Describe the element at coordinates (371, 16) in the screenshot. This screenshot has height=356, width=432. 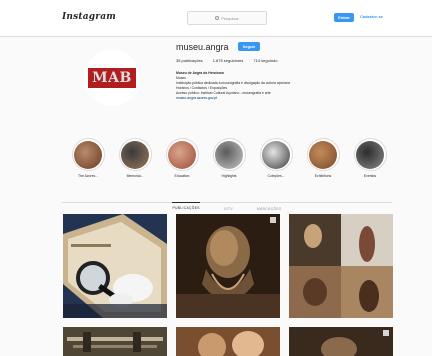
I see `signup-link: Cadastre-se` at that location.